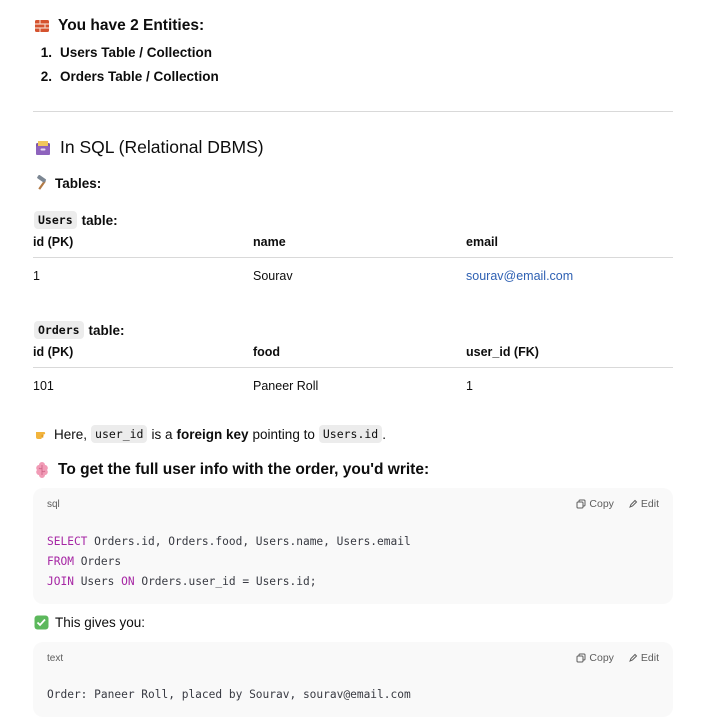 This screenshot has height=726, width=713. What do you see at coordinates (41, 622) in the screenshot?
I see `check-mark-icon` at bounding box center [41, 622].